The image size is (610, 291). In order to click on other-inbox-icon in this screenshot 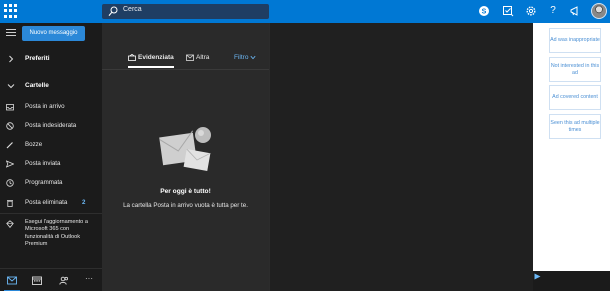, I will do `click(190, 57)`.